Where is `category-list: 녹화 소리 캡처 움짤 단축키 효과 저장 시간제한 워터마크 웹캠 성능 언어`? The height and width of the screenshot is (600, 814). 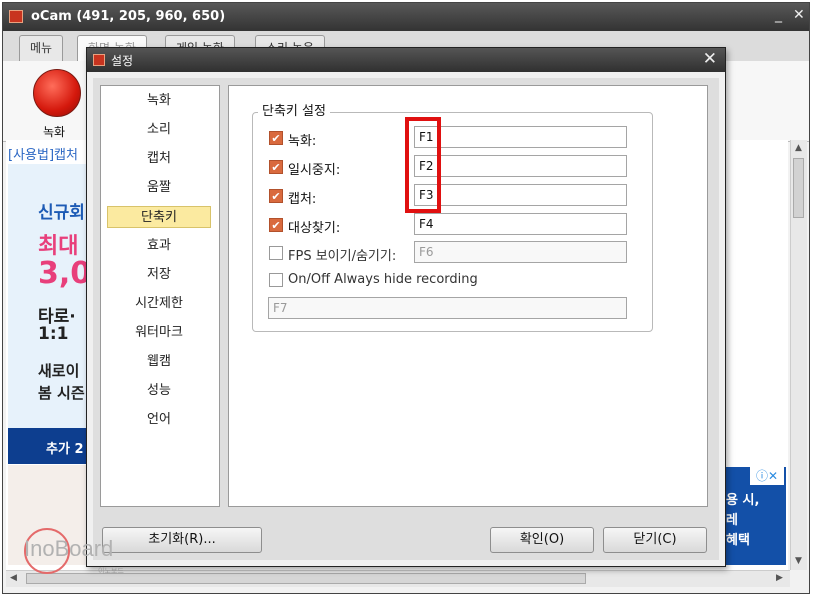
category-list: 녹화 소리 캡처 움짤 단축키 효과 저장 시간제한 워터마크 웹캠 성능 언어 is located at coordinates (160, 296).